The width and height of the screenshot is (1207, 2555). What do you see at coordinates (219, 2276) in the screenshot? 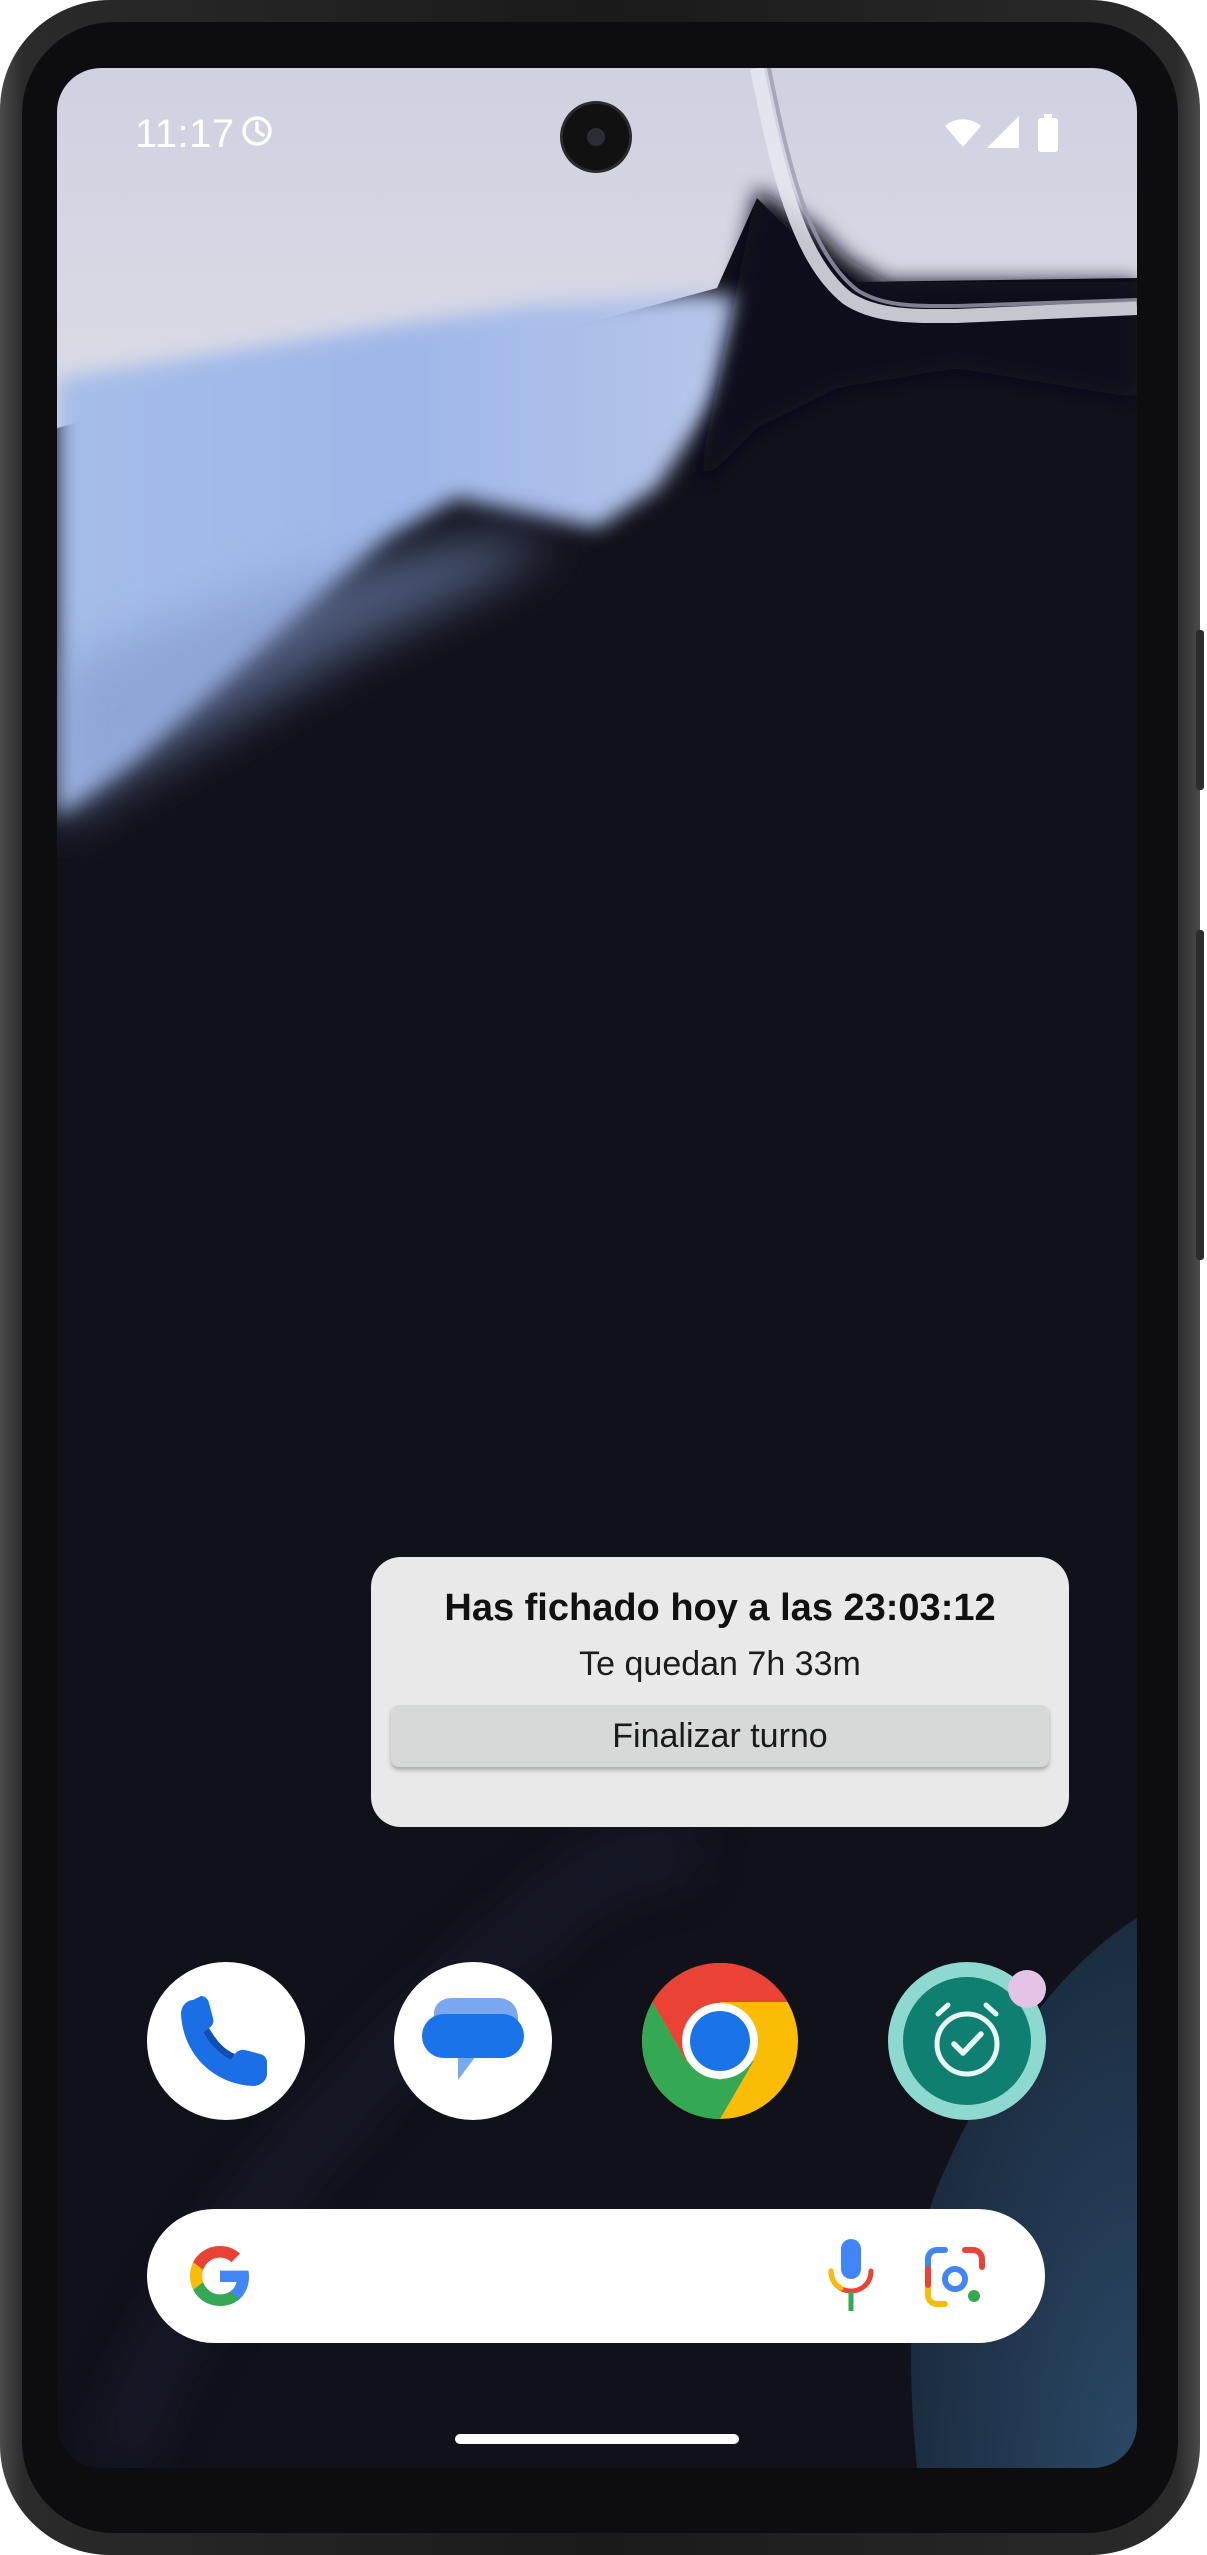
I see `google-g-icon` at bounding box center [219, 2276].